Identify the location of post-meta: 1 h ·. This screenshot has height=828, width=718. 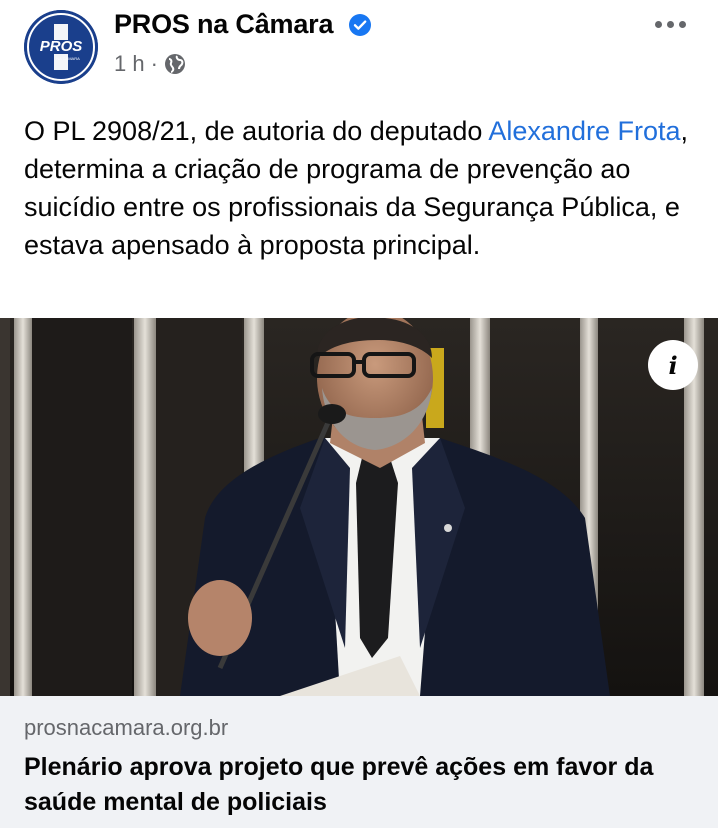
(150, 64).